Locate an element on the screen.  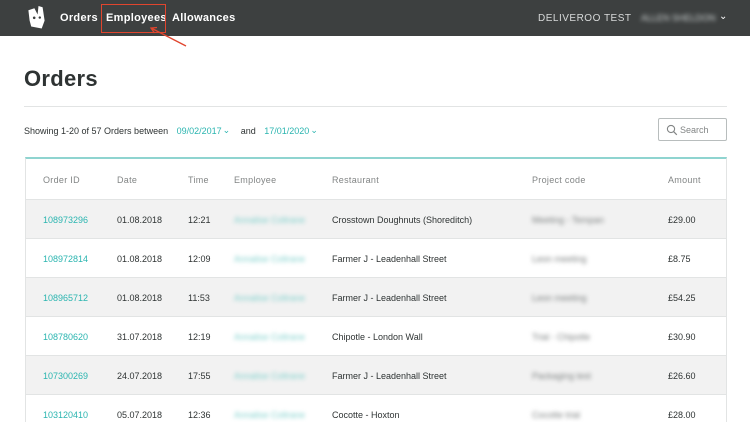
date-from-select: 09/02/2017⌄ is located at coordinates (204, 130).